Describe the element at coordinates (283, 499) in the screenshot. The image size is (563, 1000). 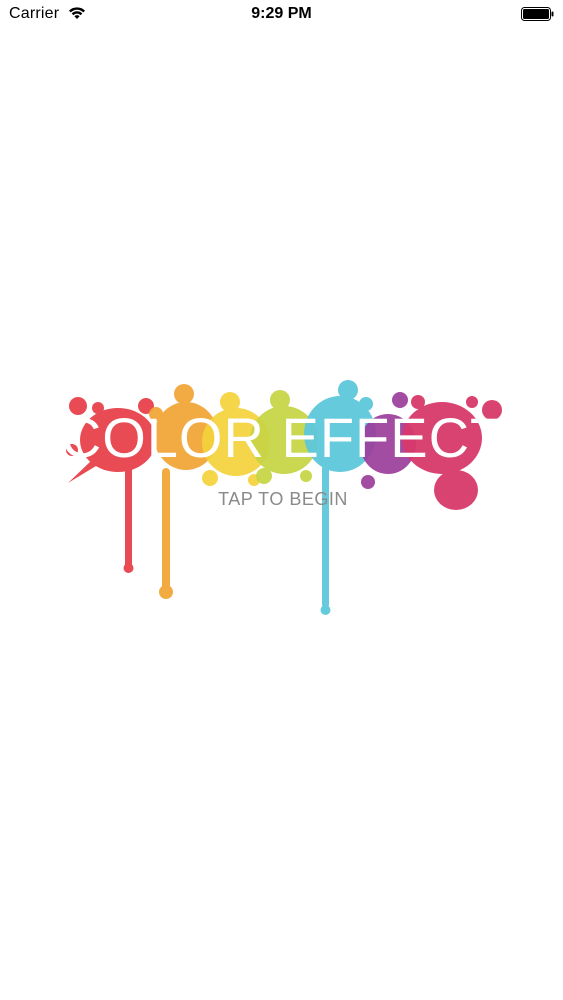
I see `tap-to-begin-button: TAP TO BEGIN` at that location.